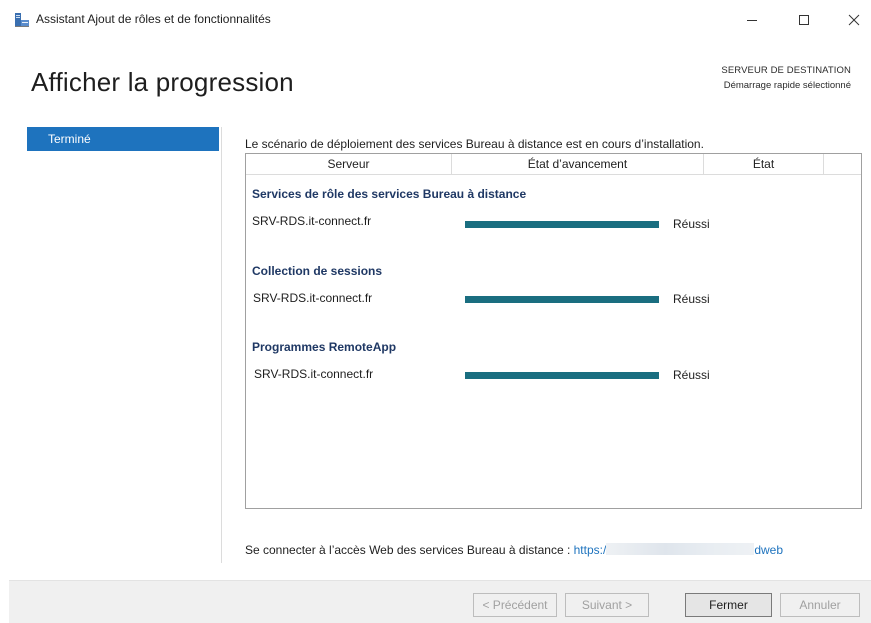 The height and width of the screenshot is (623, 871). I want to click on close-icon, so click(854, 20).